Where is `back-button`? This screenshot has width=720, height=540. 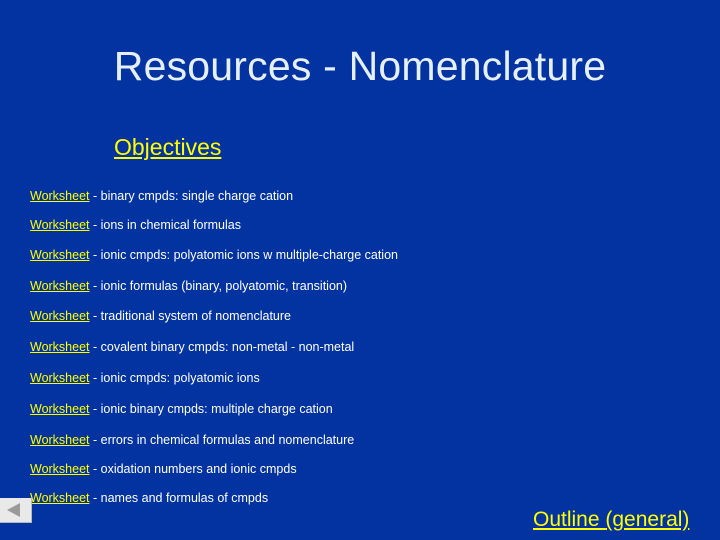 back-button is located at coordinates (16, 510).